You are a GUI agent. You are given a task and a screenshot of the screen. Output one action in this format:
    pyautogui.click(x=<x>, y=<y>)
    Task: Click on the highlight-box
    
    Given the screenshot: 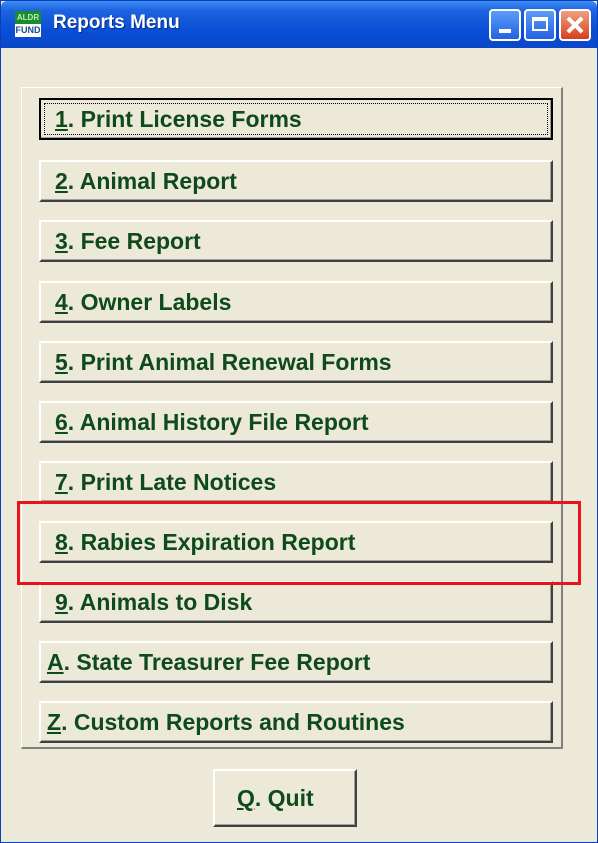 What is the action you would take?
    pyautogui.click(x=299, y=543)
    